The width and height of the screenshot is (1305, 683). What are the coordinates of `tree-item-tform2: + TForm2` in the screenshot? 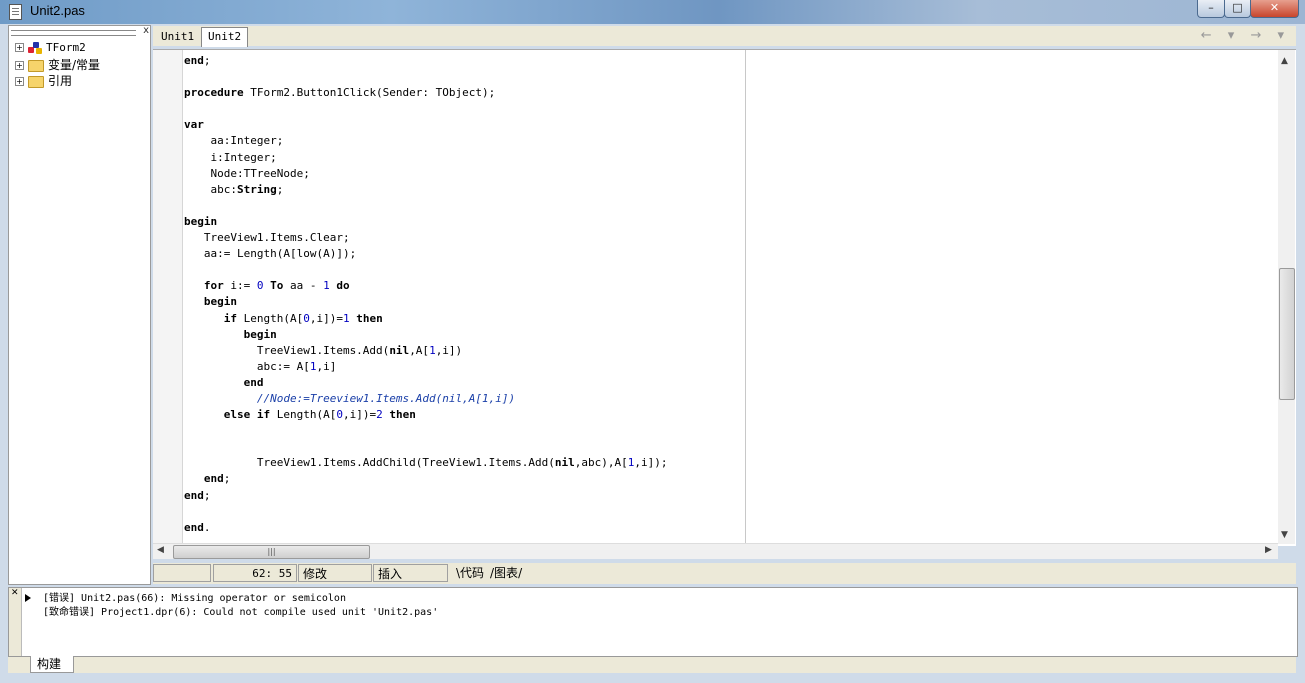 It's located at (50, 48).